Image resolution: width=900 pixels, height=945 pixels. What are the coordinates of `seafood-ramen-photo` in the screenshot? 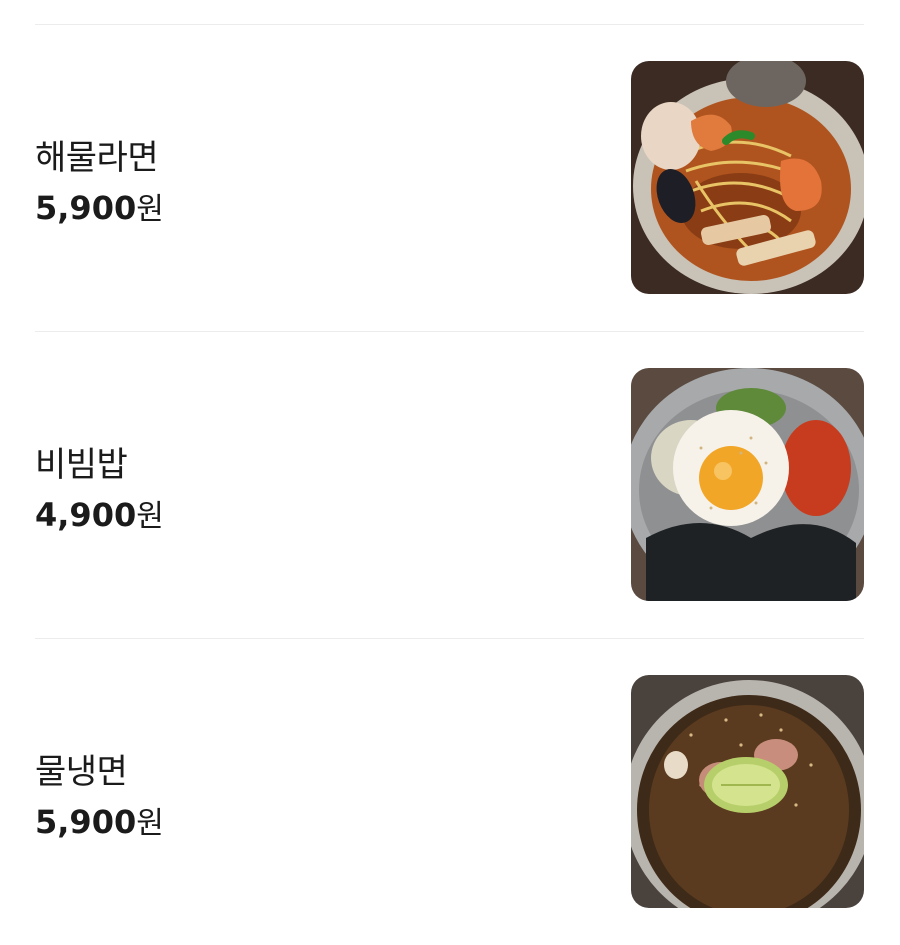 It's located at (747, 177).